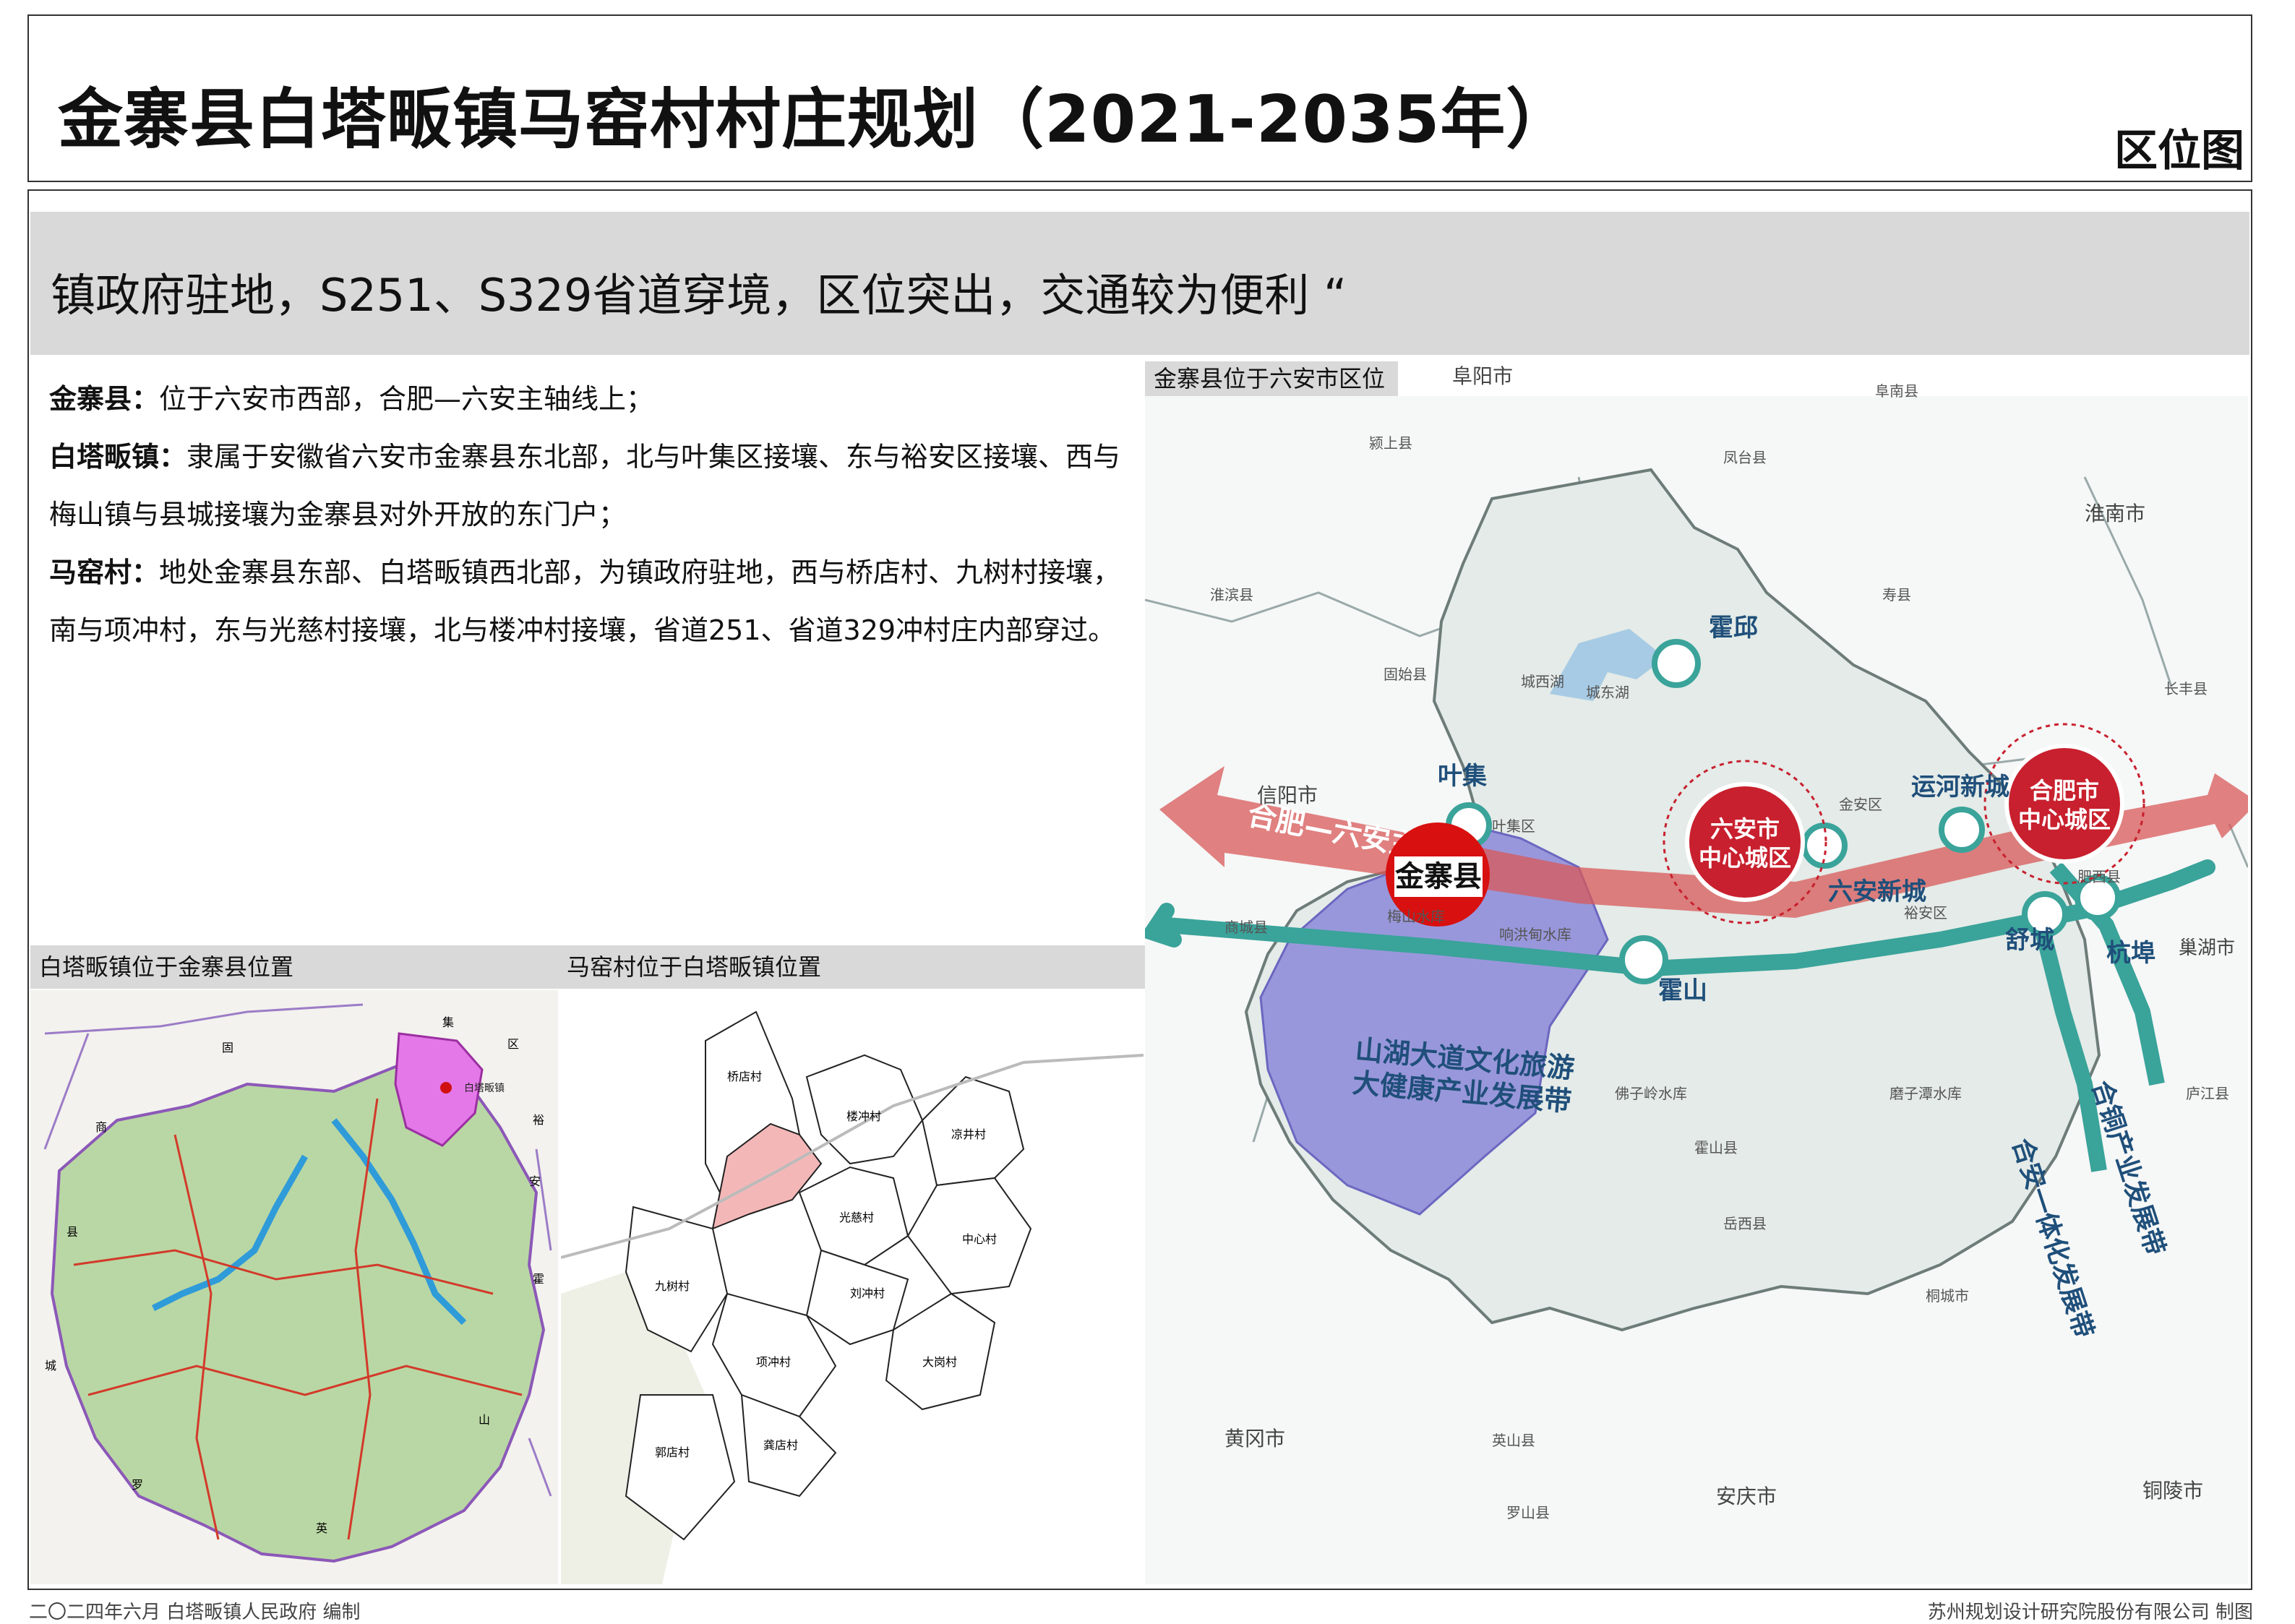 Image resolution: width=2295 pixels, height=1624 pixels. I want to click on label-shan: 山, so click(485, 1420).